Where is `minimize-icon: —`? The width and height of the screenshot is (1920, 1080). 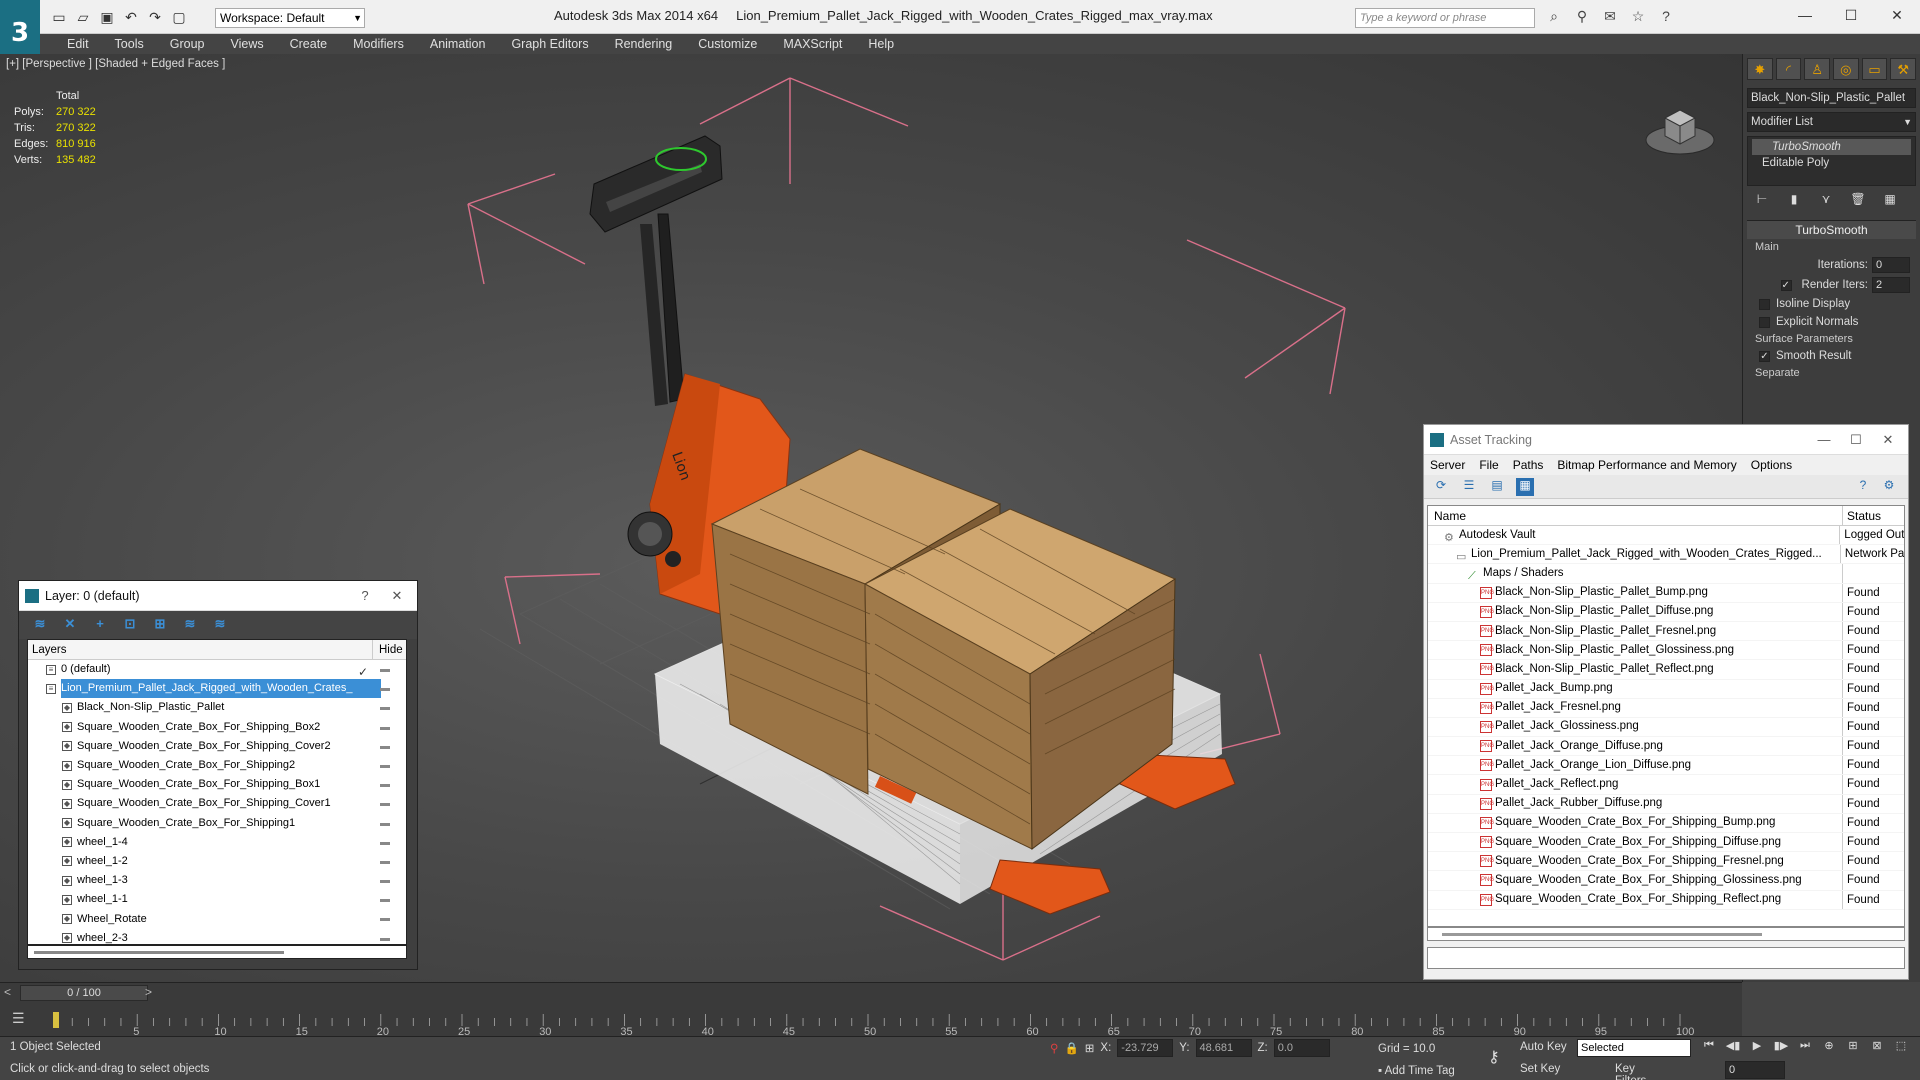 minimize-icon: — is located at coordinates (1805, 15).